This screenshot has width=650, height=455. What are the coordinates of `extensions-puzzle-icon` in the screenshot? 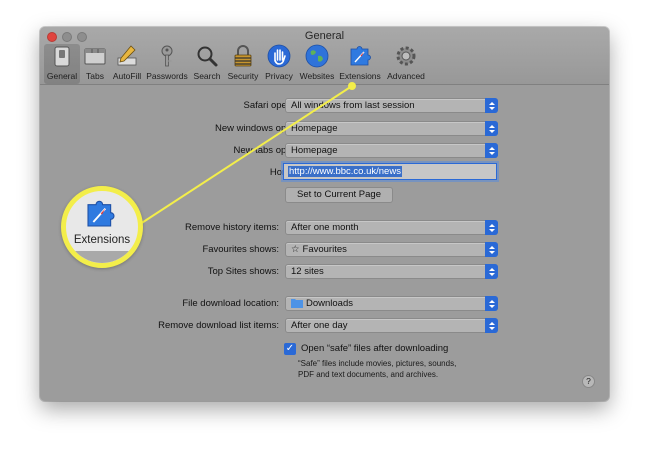 It's located at (101, 213).